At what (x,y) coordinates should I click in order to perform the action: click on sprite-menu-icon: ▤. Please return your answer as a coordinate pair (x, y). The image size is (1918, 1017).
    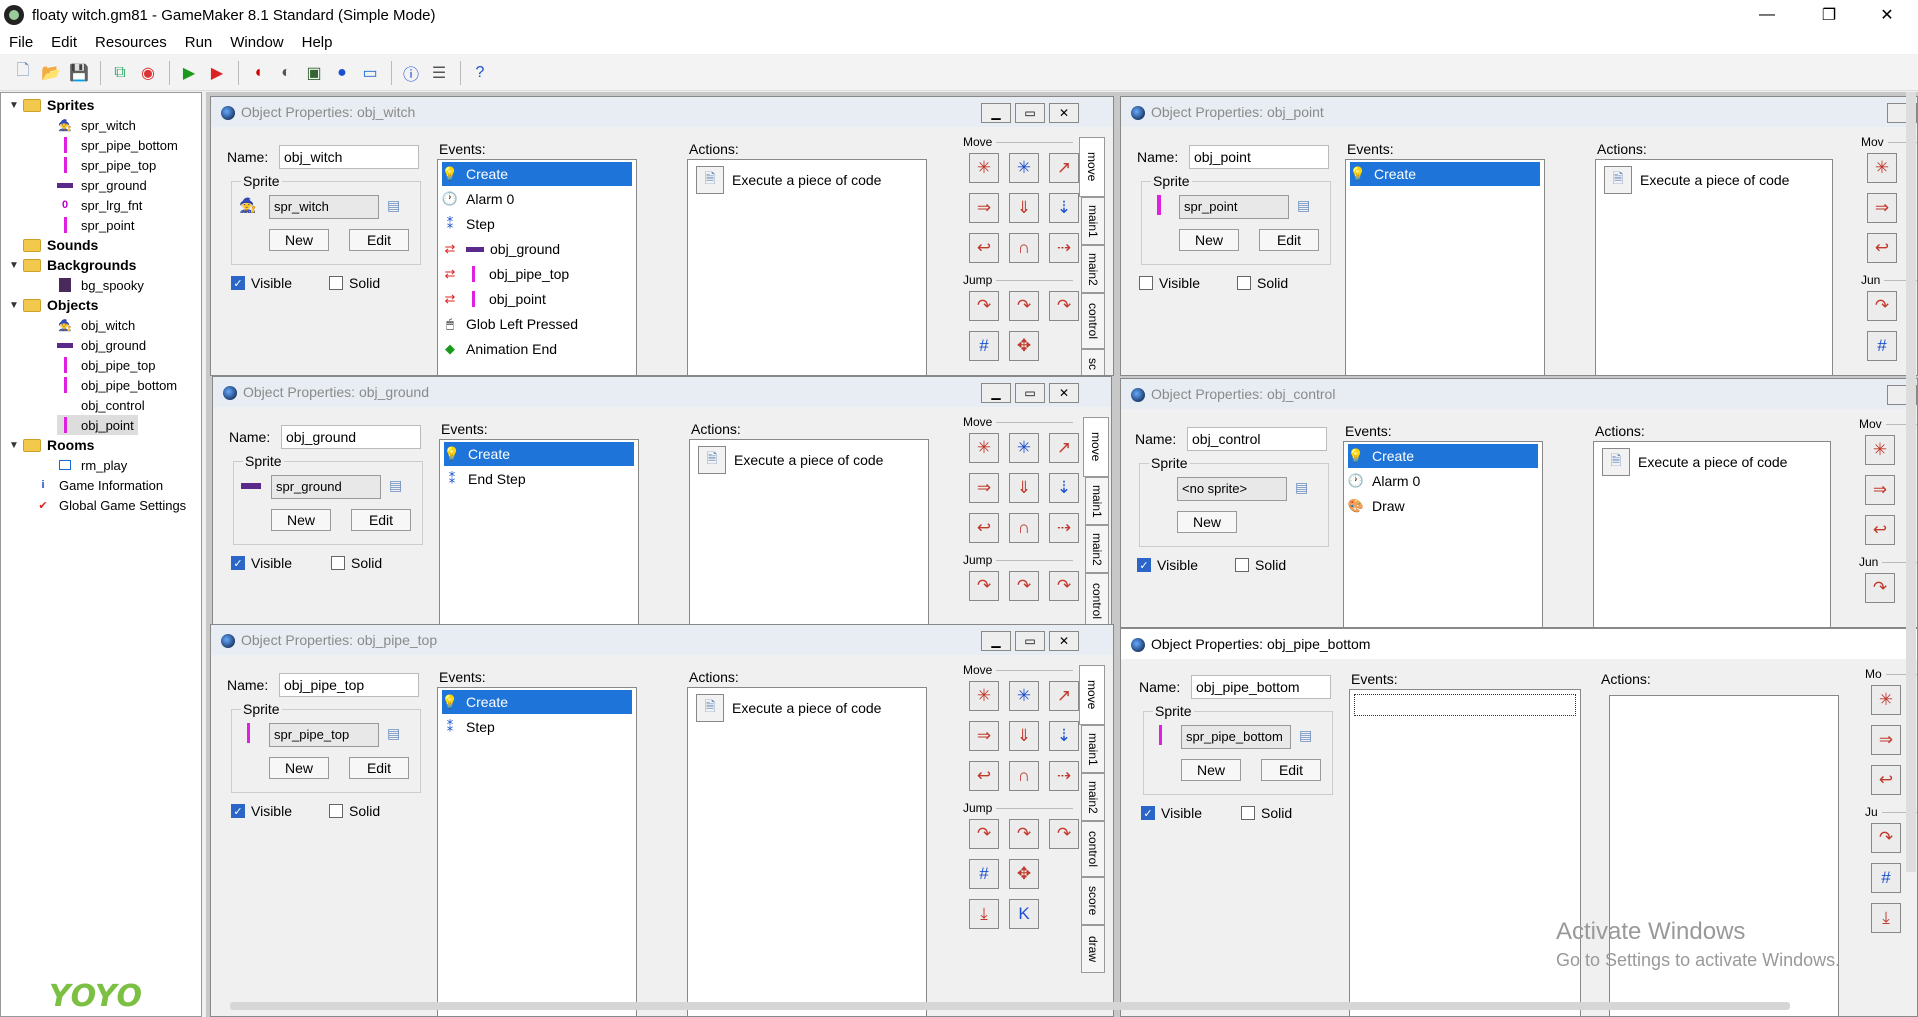
    Looking at the image, I should click on (393, 205).